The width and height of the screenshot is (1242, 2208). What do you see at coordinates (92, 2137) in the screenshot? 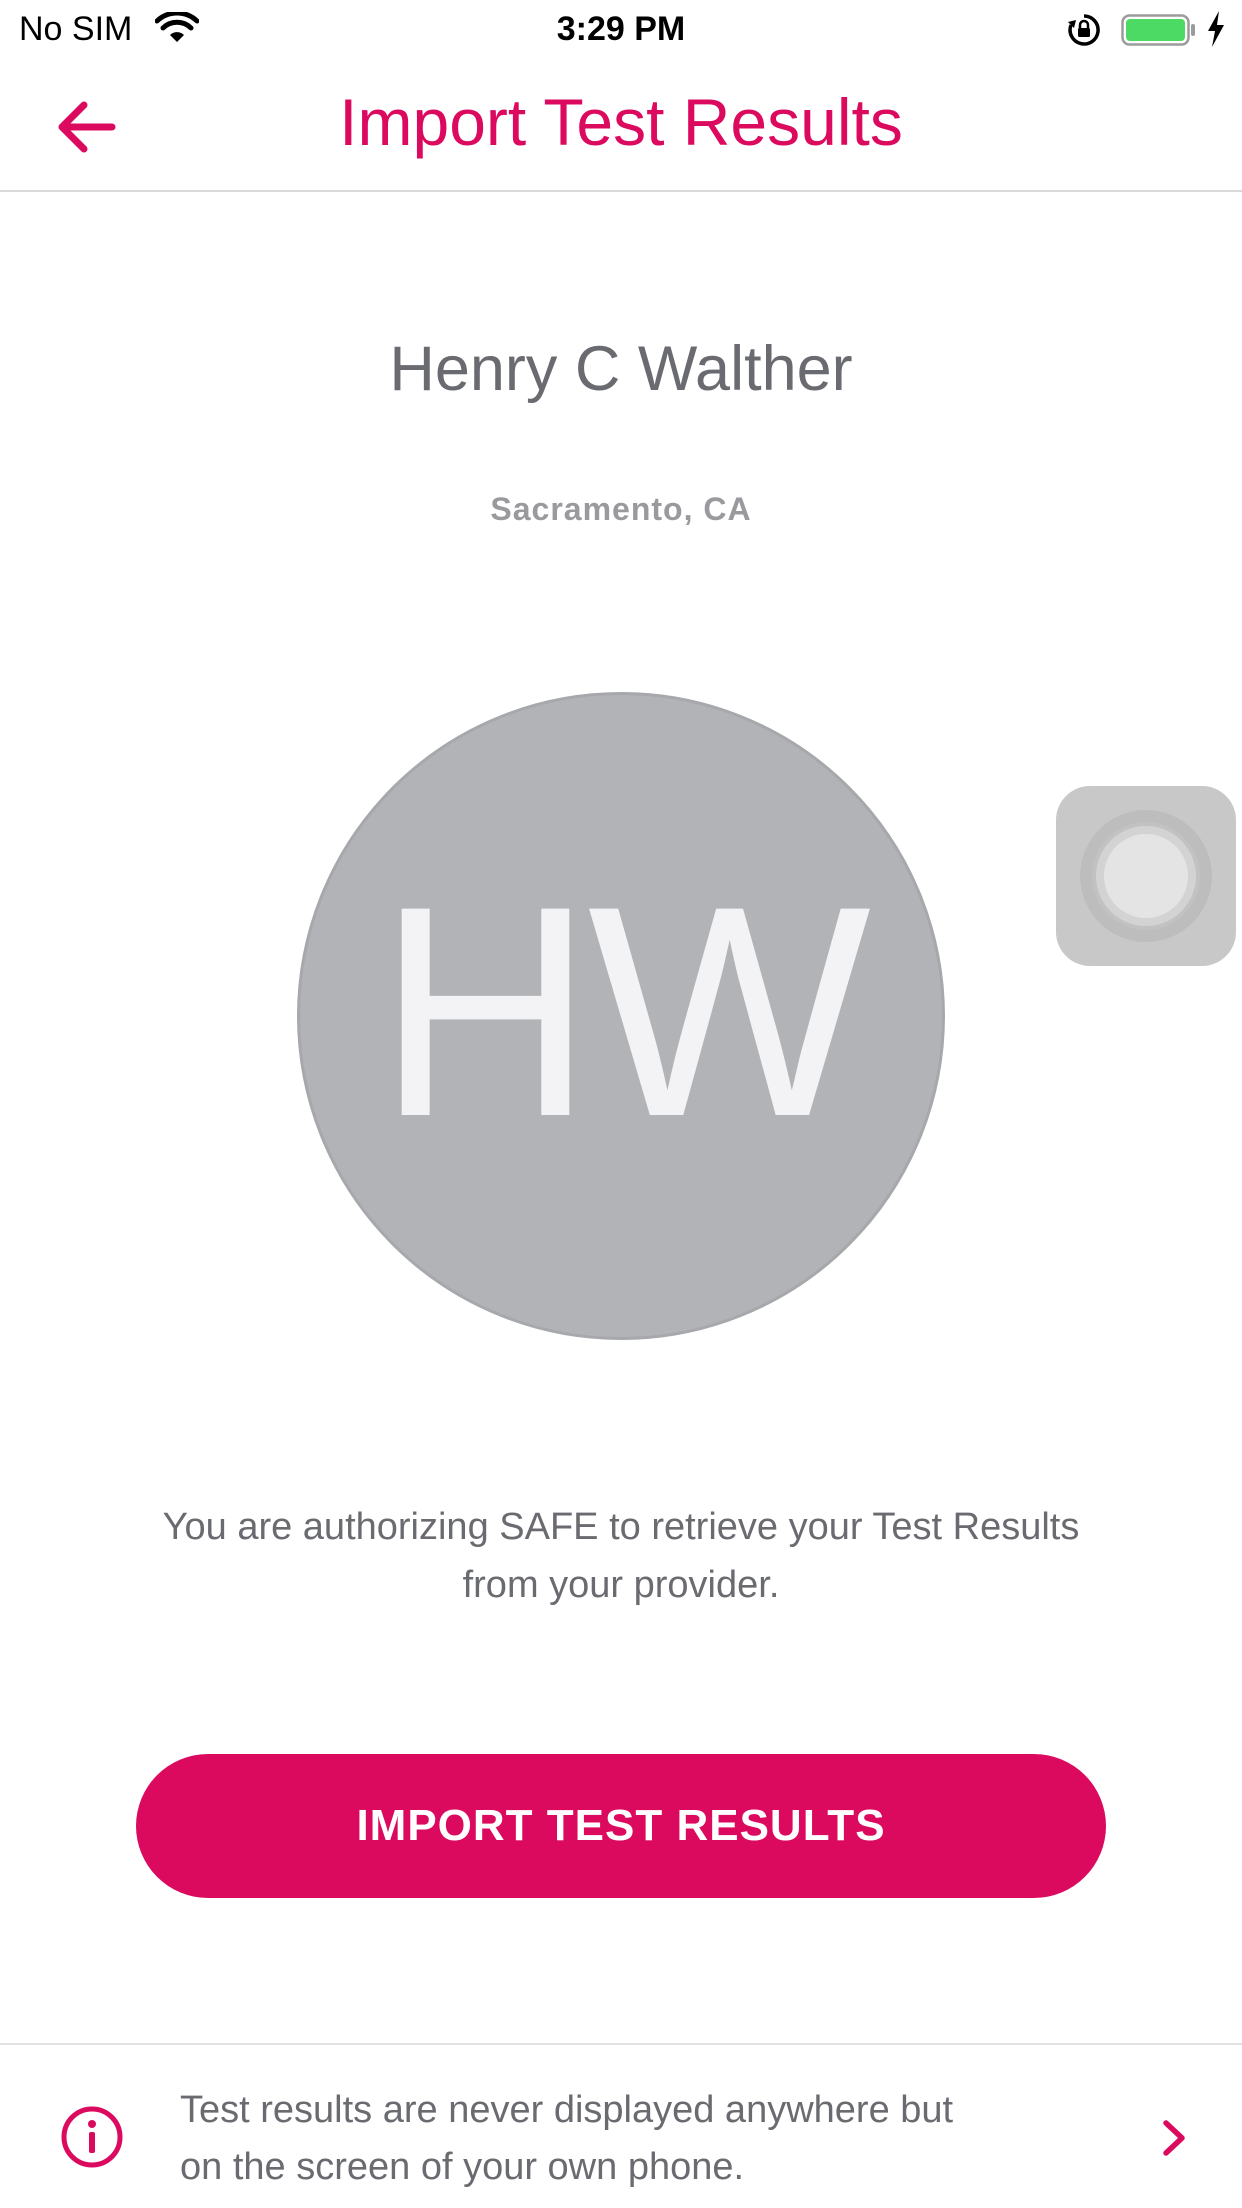
I see `info-icon` at bounding box center [92, 2137].